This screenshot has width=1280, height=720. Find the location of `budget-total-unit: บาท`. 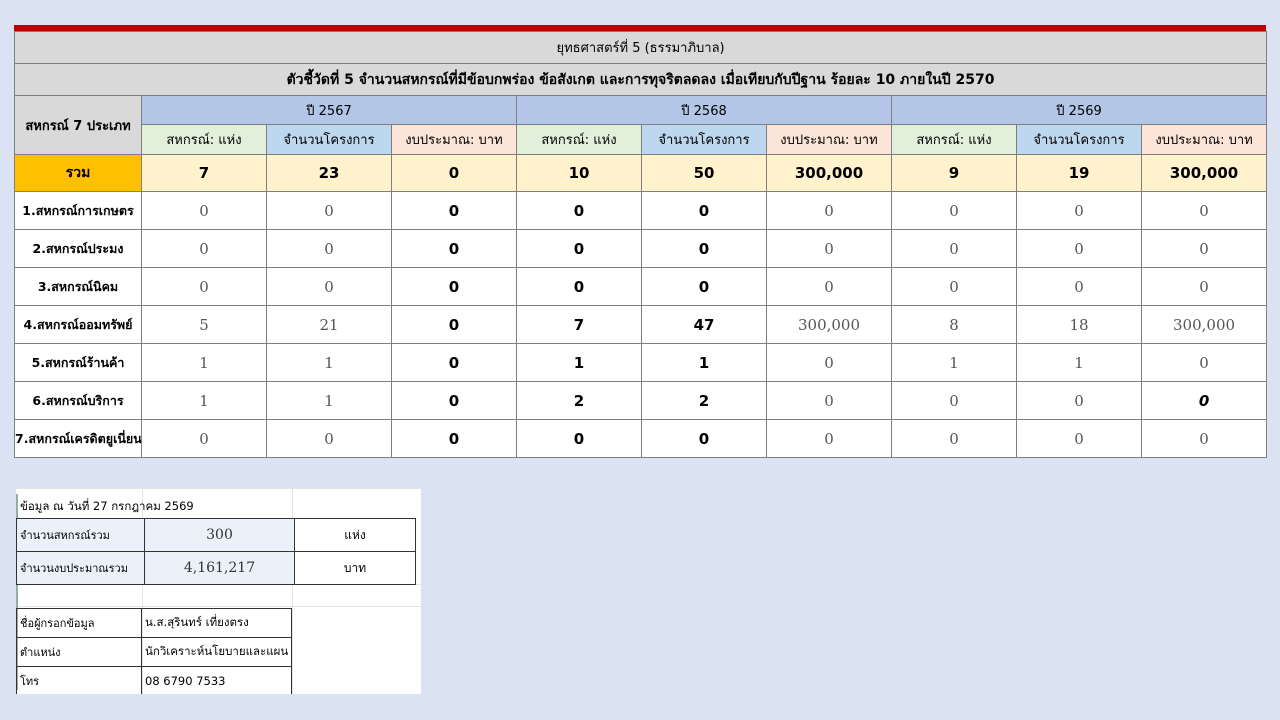

budget-total-unit: บาท is located at coordinates (355, 568).